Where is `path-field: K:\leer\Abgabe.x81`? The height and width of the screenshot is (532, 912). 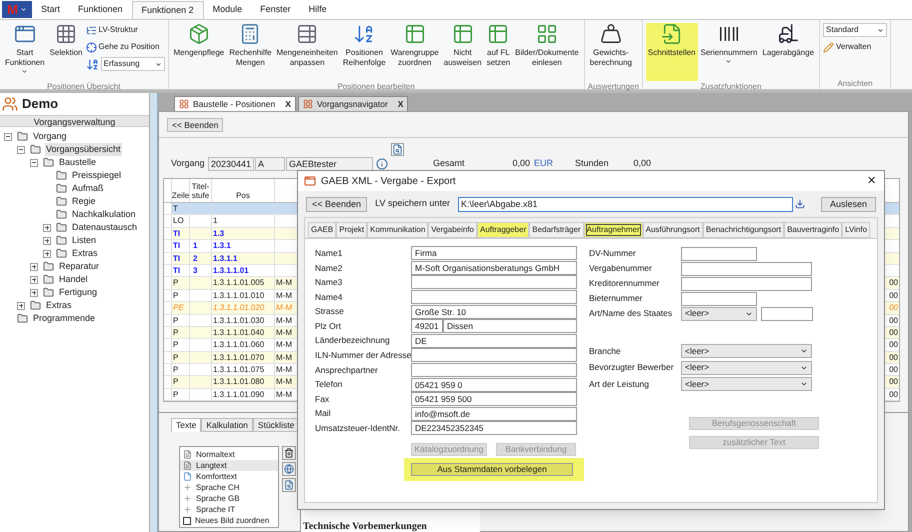 path-field: K:\leer\Abgabe.x81 is located at coordinates (625, 204).